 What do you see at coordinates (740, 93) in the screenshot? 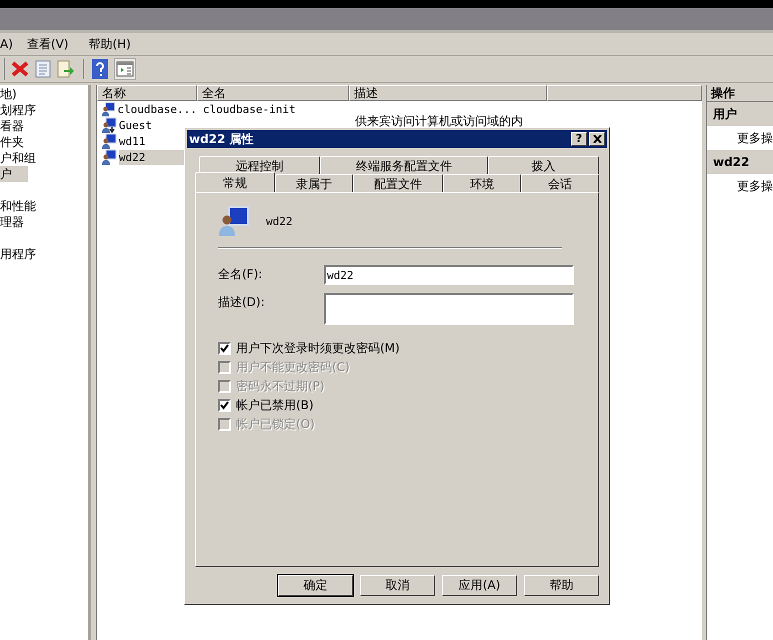
I see `pane-title: 操作` at bounding box center [740, 93].